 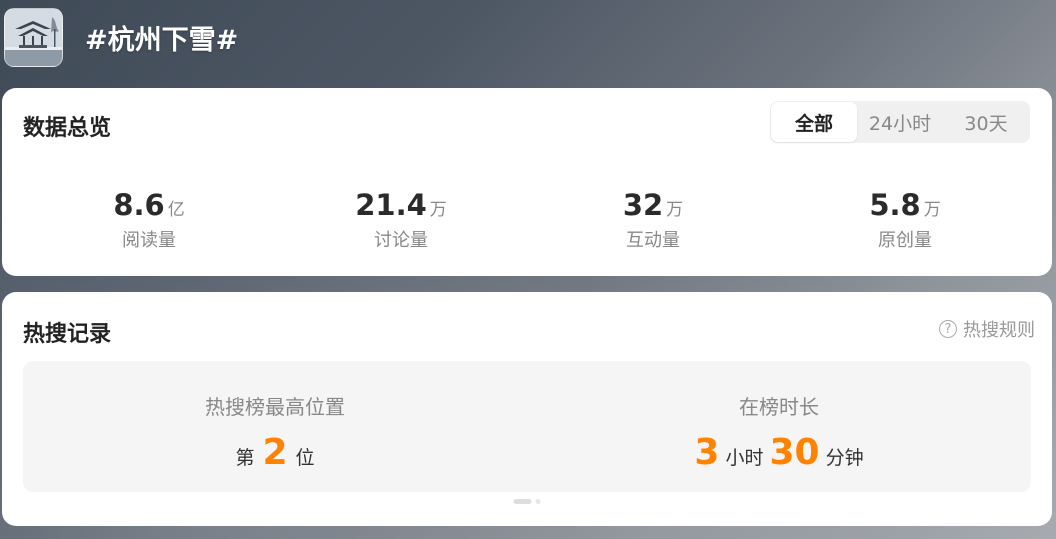 What do you see at coordinates (149, 240) in the screenshot?
I see `stat-label: 阅读量` at bounding box center [149, 240].